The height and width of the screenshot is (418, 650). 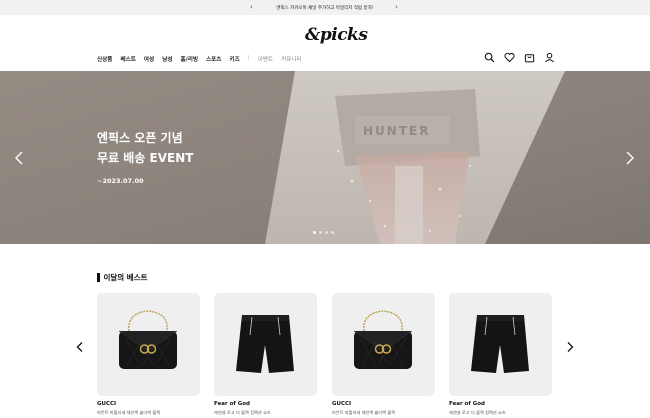 What do you see at coordinates (145, 158) in the screenshot?
I see `hero-title-line2: 무료 배송 EVENT` at bounding box center [145, 158].